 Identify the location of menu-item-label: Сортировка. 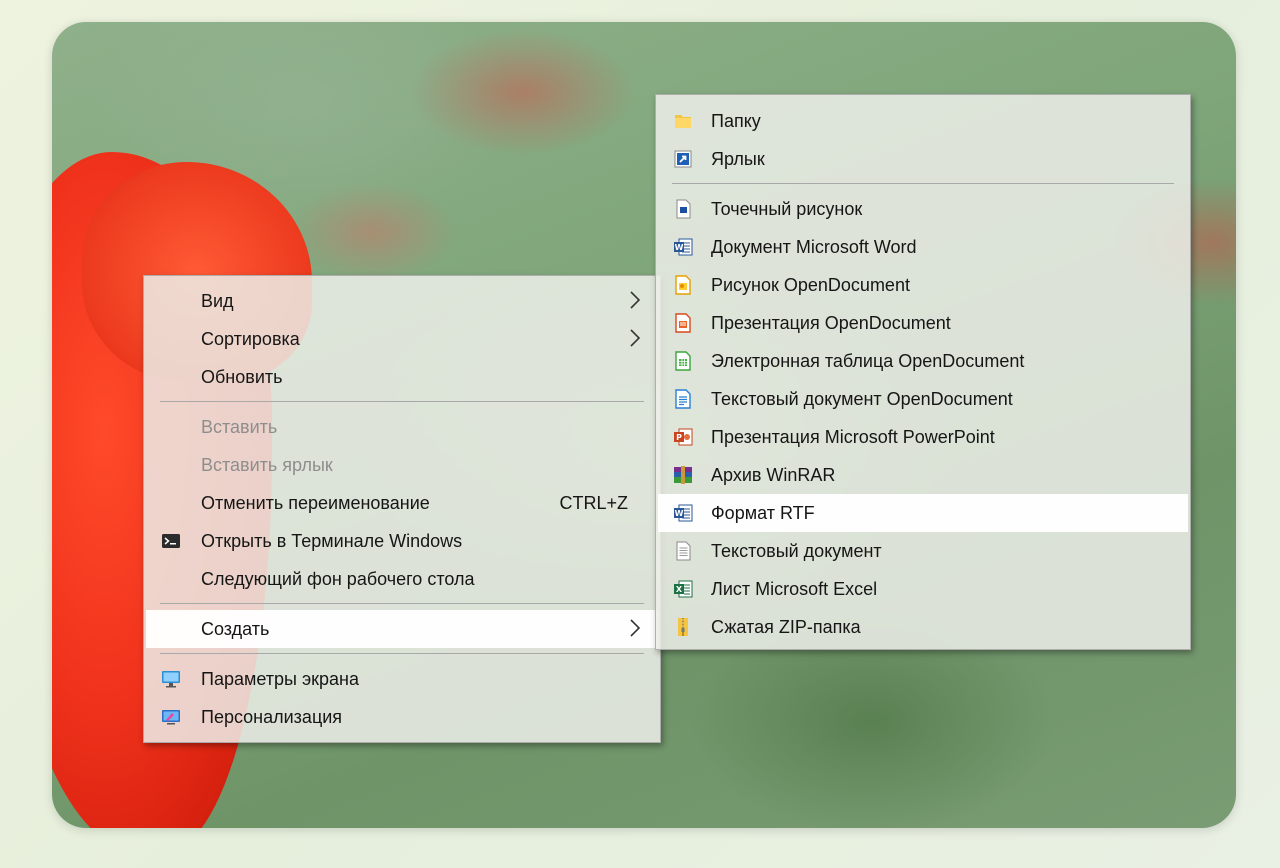
(250, 339).